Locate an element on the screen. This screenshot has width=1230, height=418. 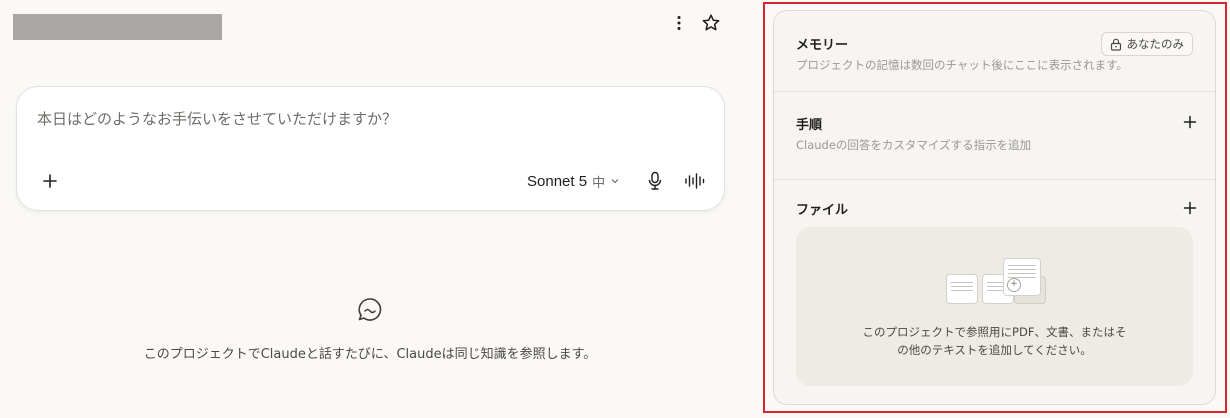
visibility-badge: あなたのみ is located at coordinates (1146, 44).